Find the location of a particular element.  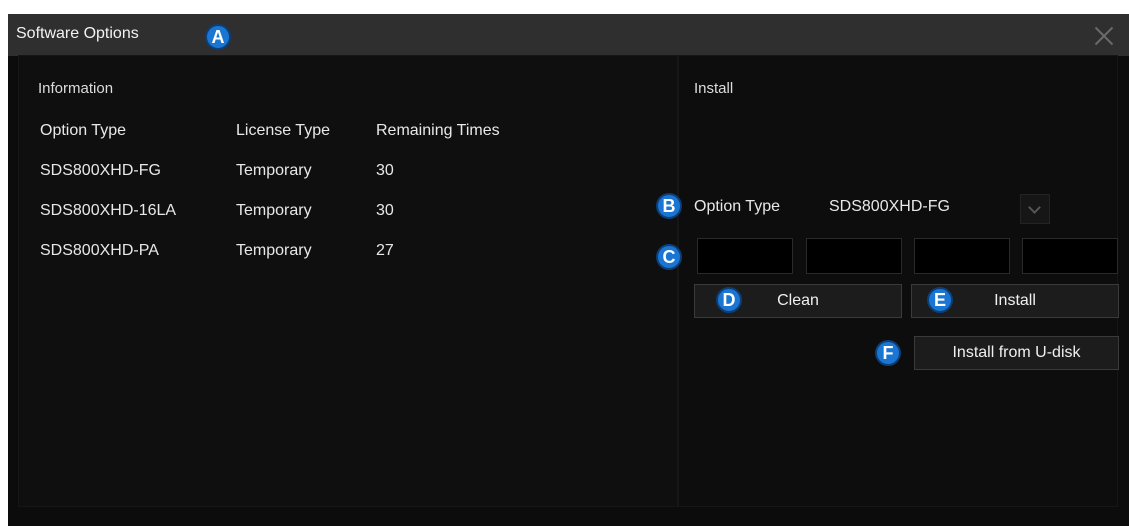

chevron-down-icon is located at coordinates (1035, 209).